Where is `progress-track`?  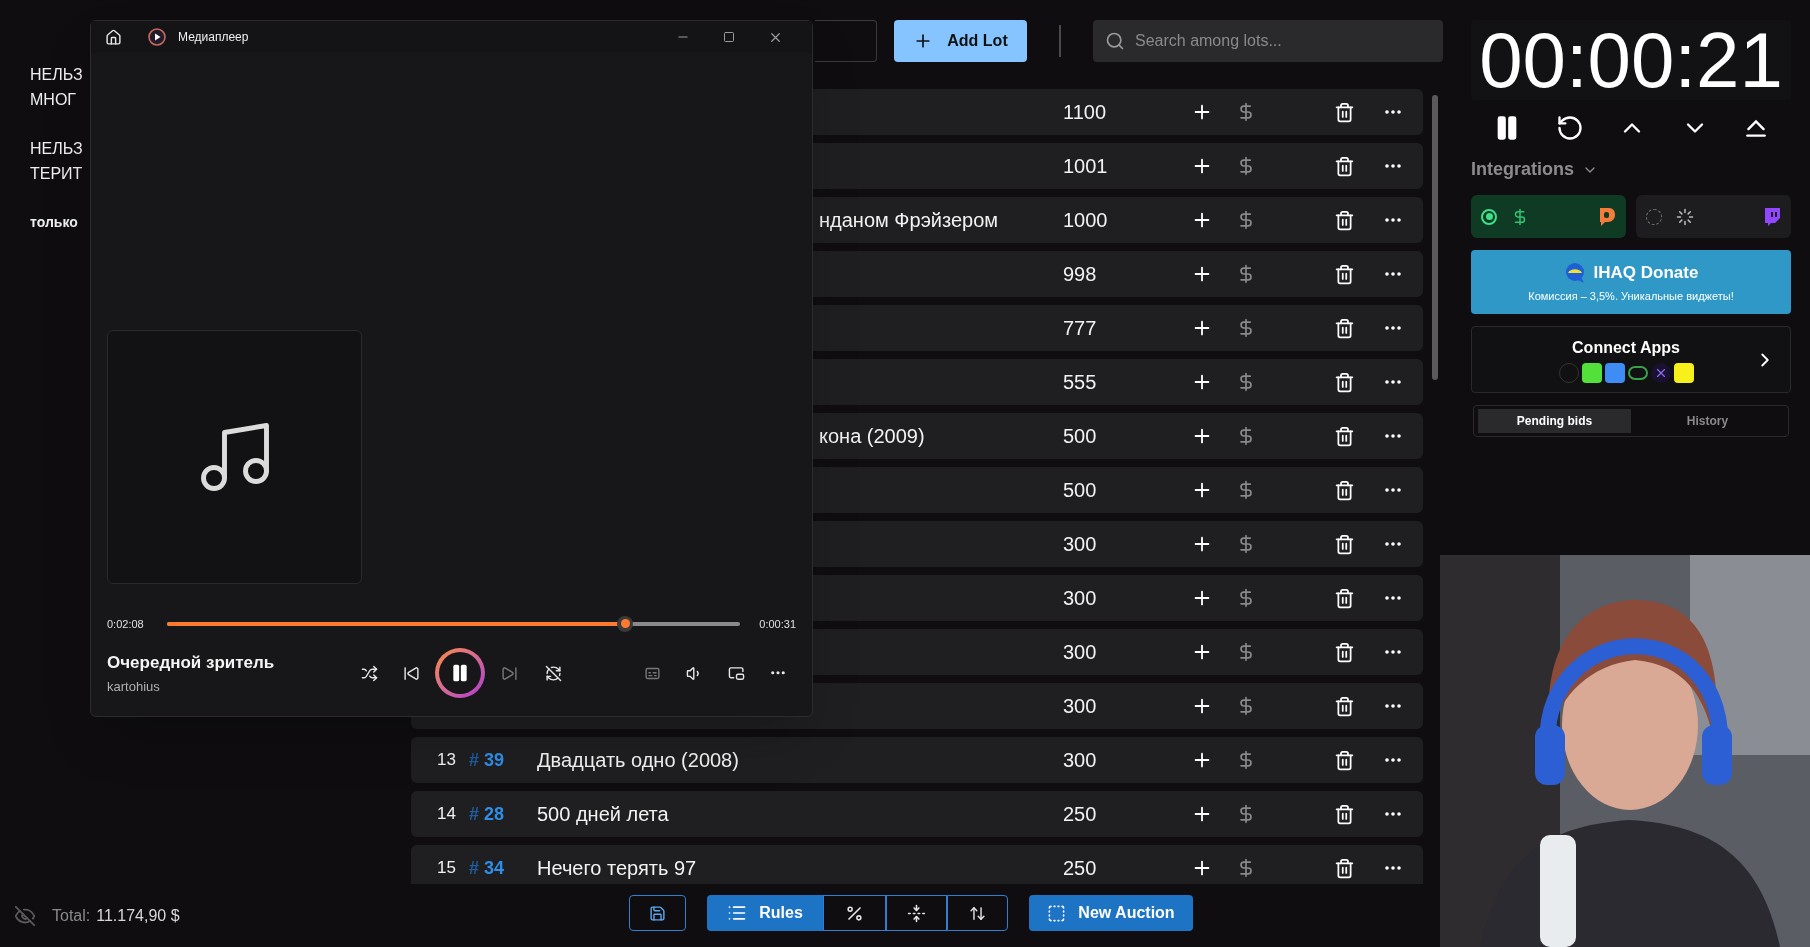 progress-track is located at coordinates (453, 623).